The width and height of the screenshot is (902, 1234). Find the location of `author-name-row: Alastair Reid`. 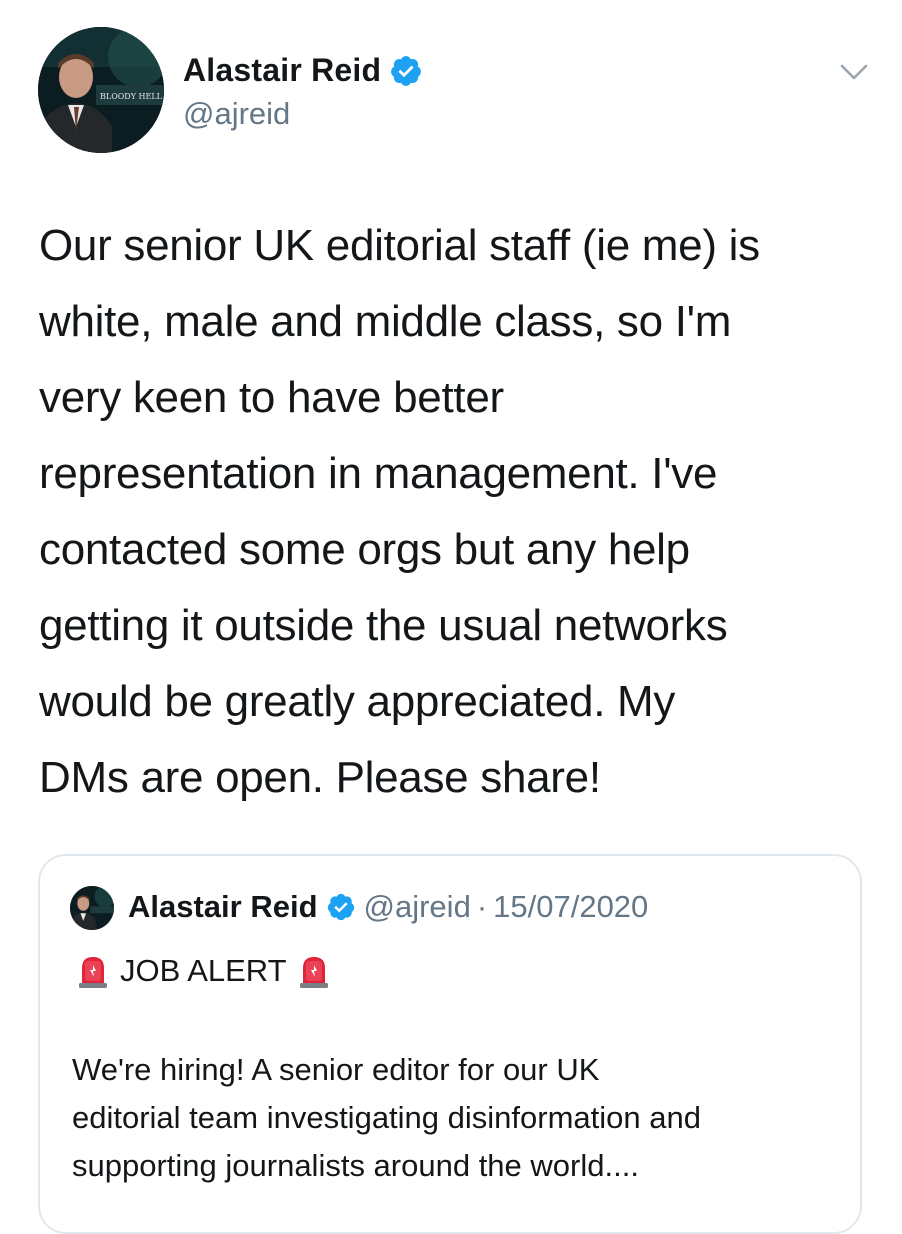

author-name-row: Alastair Reid is located at coordinates (303, 70).